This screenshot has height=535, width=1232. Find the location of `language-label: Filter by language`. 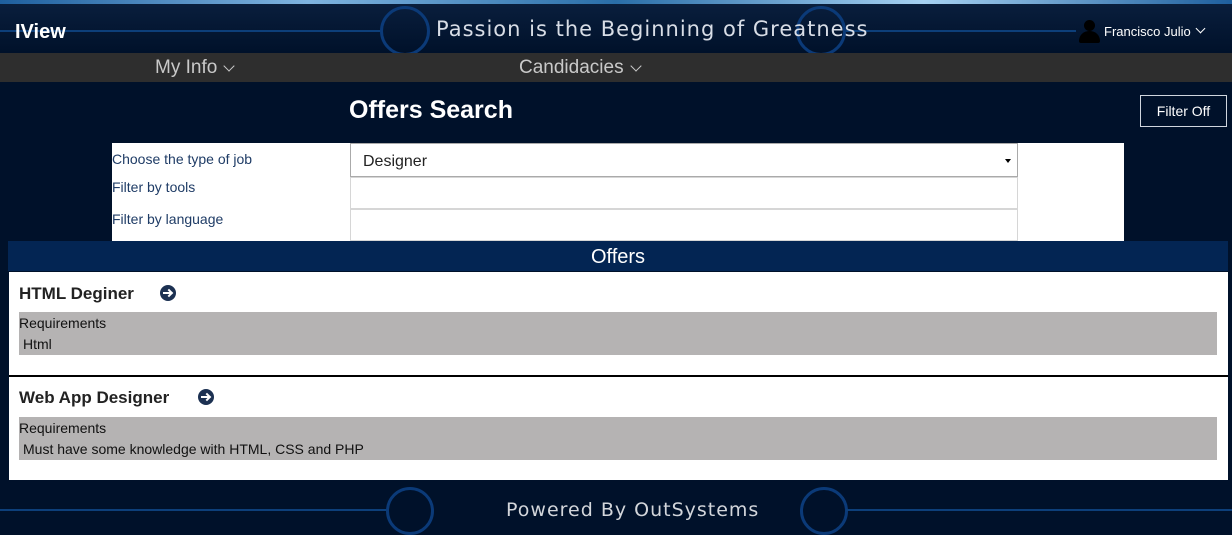

language-label: Filter by language is located at coordinates (168, 219).